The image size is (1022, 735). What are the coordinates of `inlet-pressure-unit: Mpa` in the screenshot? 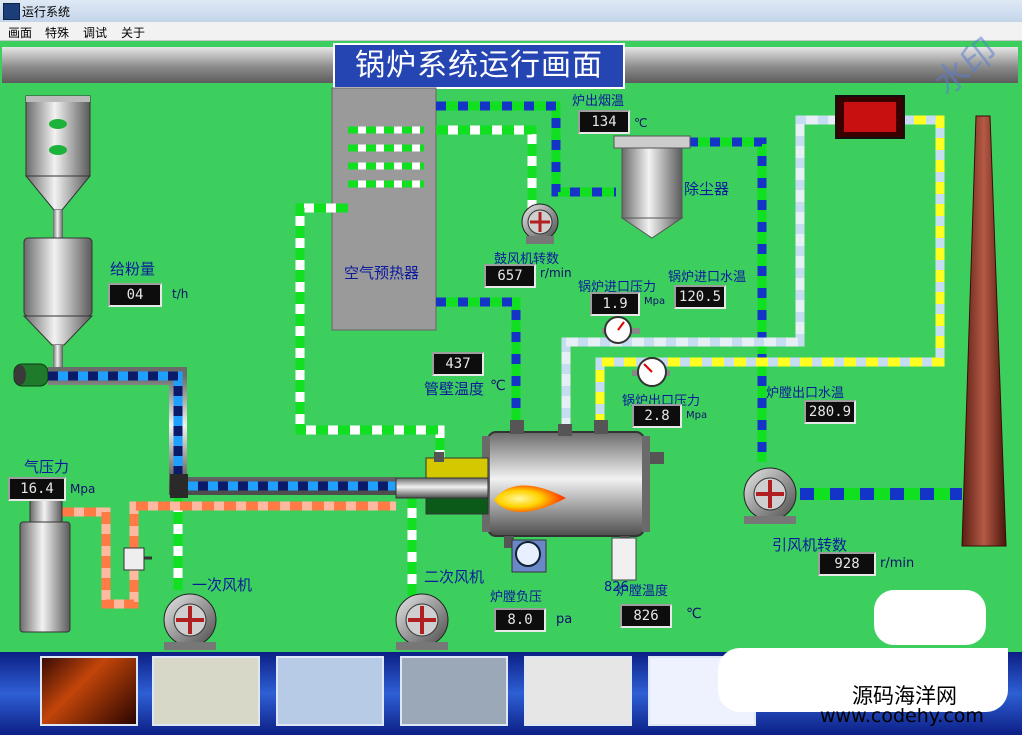 It's located at (655, 301).